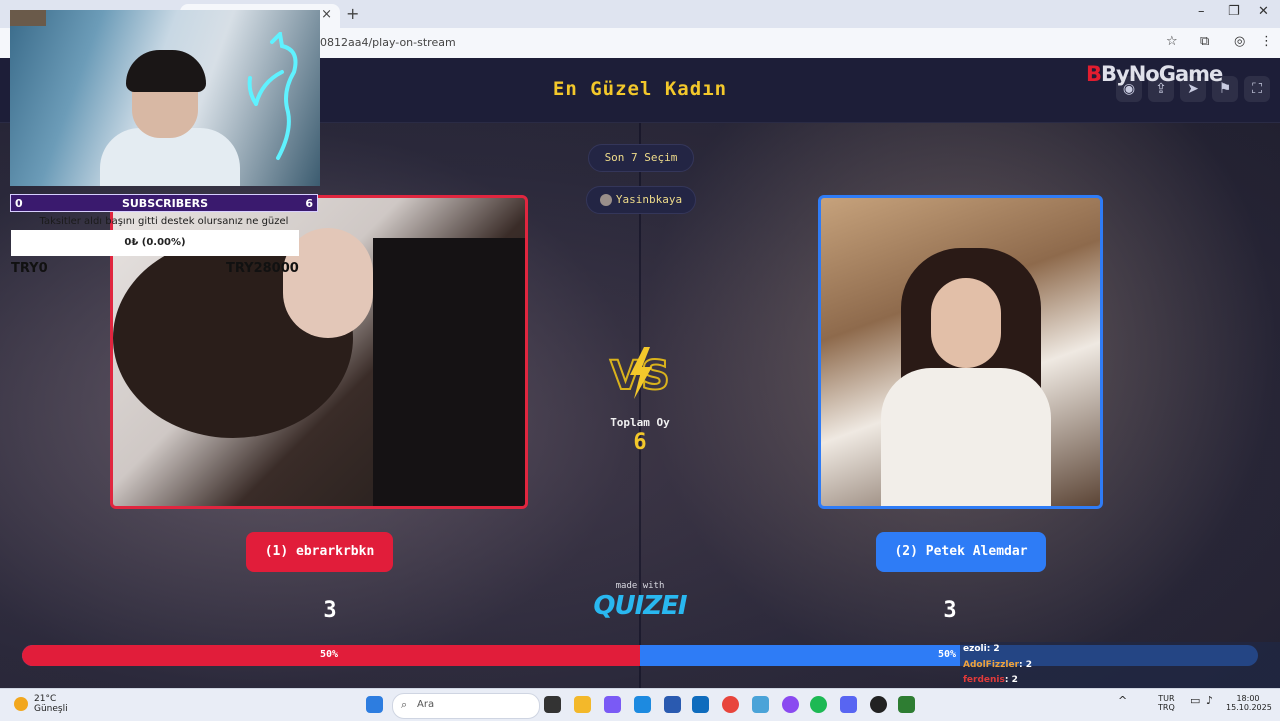 Image resolution: width=1280 pixels, height=721 pixels. I want to click on new-tab-button: +, so click(352, 13).